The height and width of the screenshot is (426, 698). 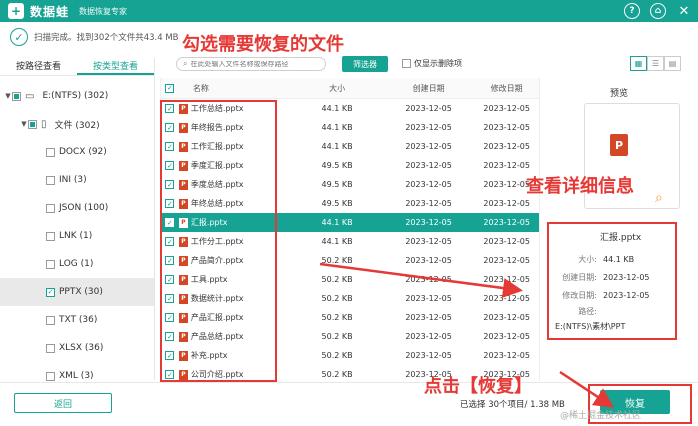 I want to click on annotation-arrows, so click(x=467, y=335).